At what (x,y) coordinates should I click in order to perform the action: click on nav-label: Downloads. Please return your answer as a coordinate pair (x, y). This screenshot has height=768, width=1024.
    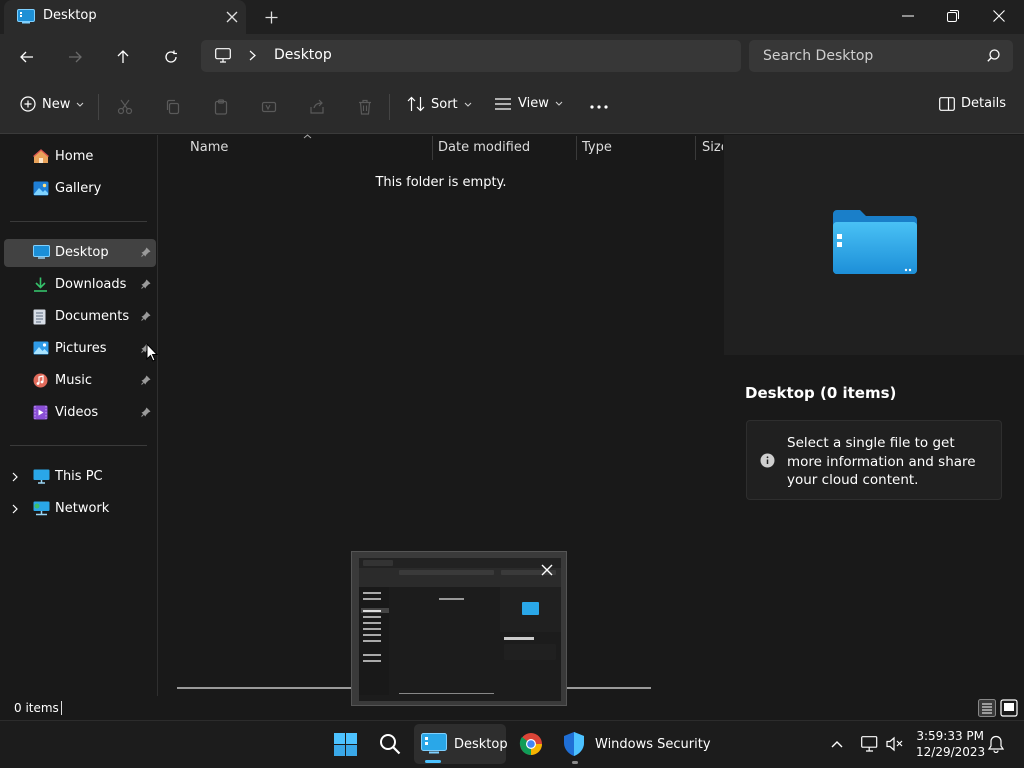
    Looking at the image, I should click on (91, 284).